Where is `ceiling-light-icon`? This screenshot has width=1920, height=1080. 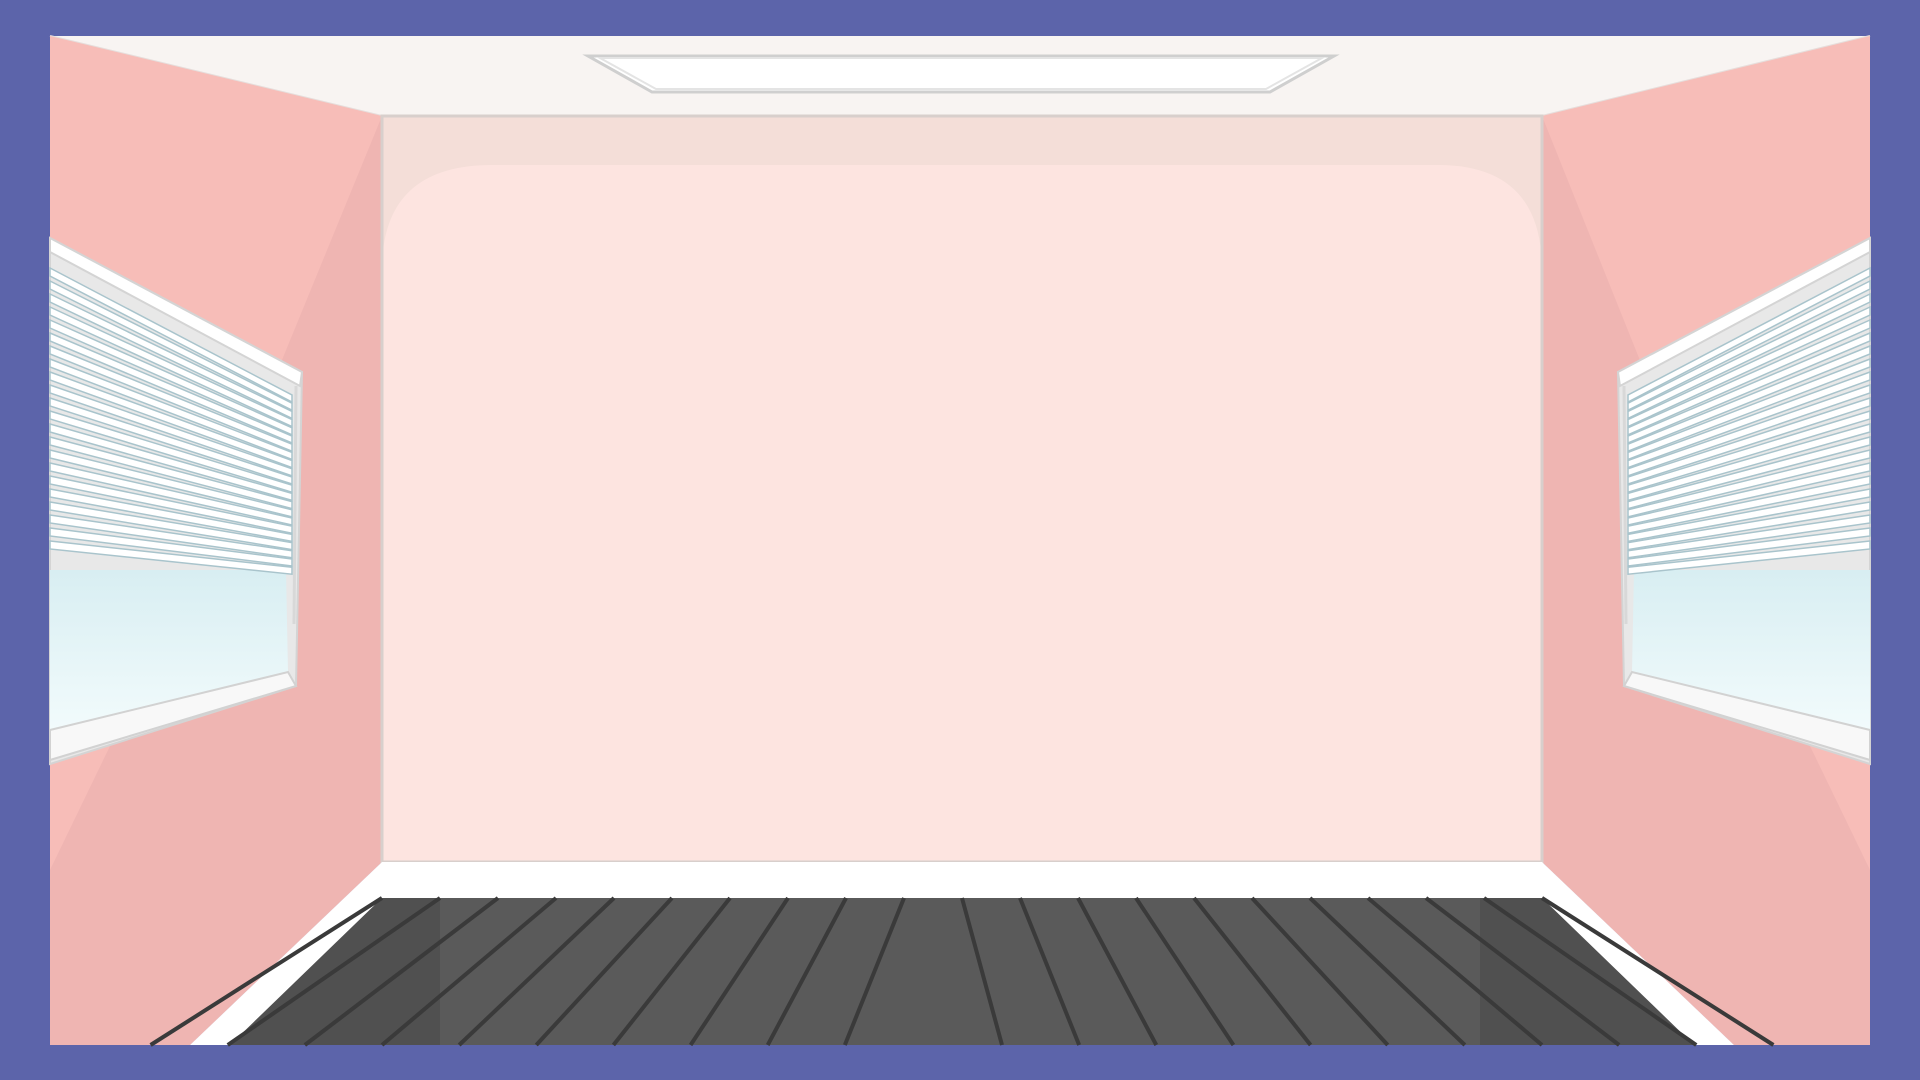
ceiling-light-icon is located at coordinates (961, 74).